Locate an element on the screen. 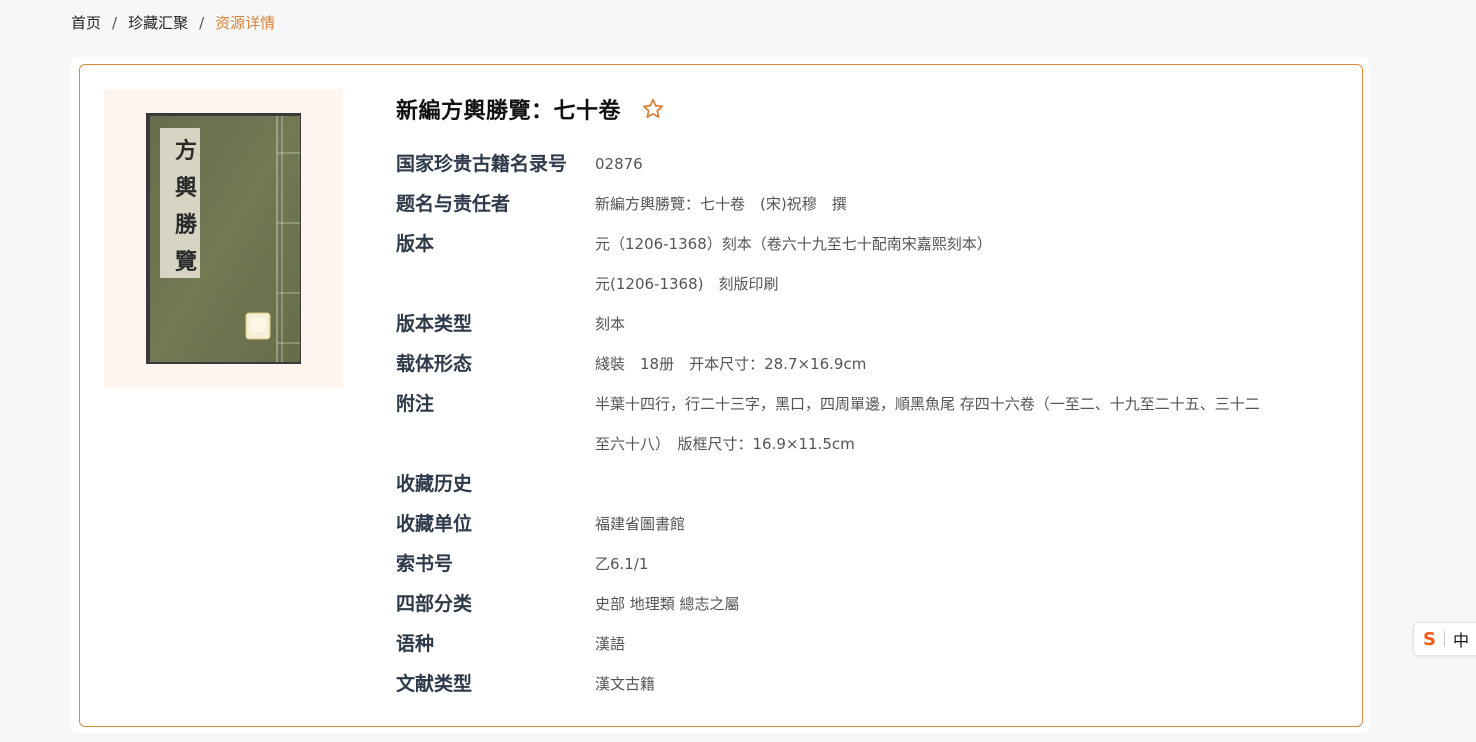 The width and height of the screenshot is (1476, 742). breadcrumb: 首页 / 珍藏汇聚 / 资源详情 is located at coordinates (173, 22).